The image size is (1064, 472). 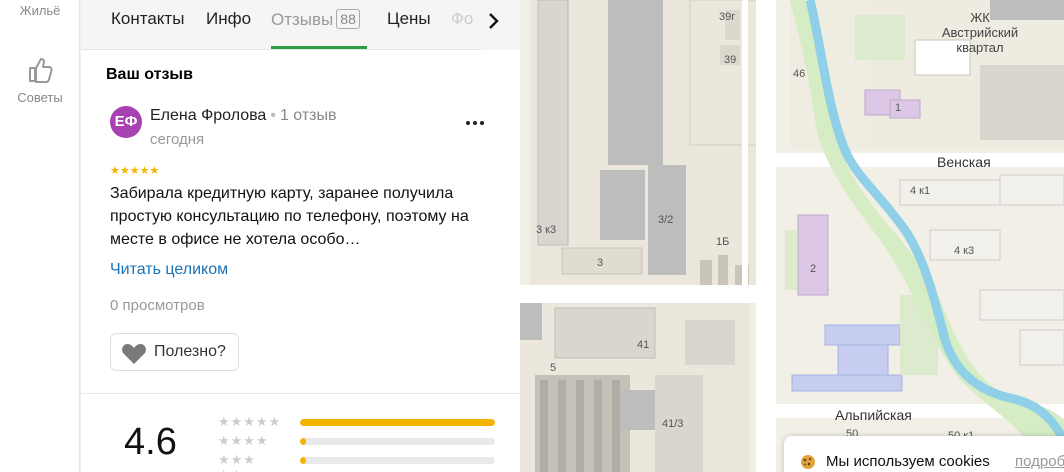 What do you see at coordinates (41, 70) in the screenshot?
I see `thumbs-up-icon` at bounding box center [41, 70].